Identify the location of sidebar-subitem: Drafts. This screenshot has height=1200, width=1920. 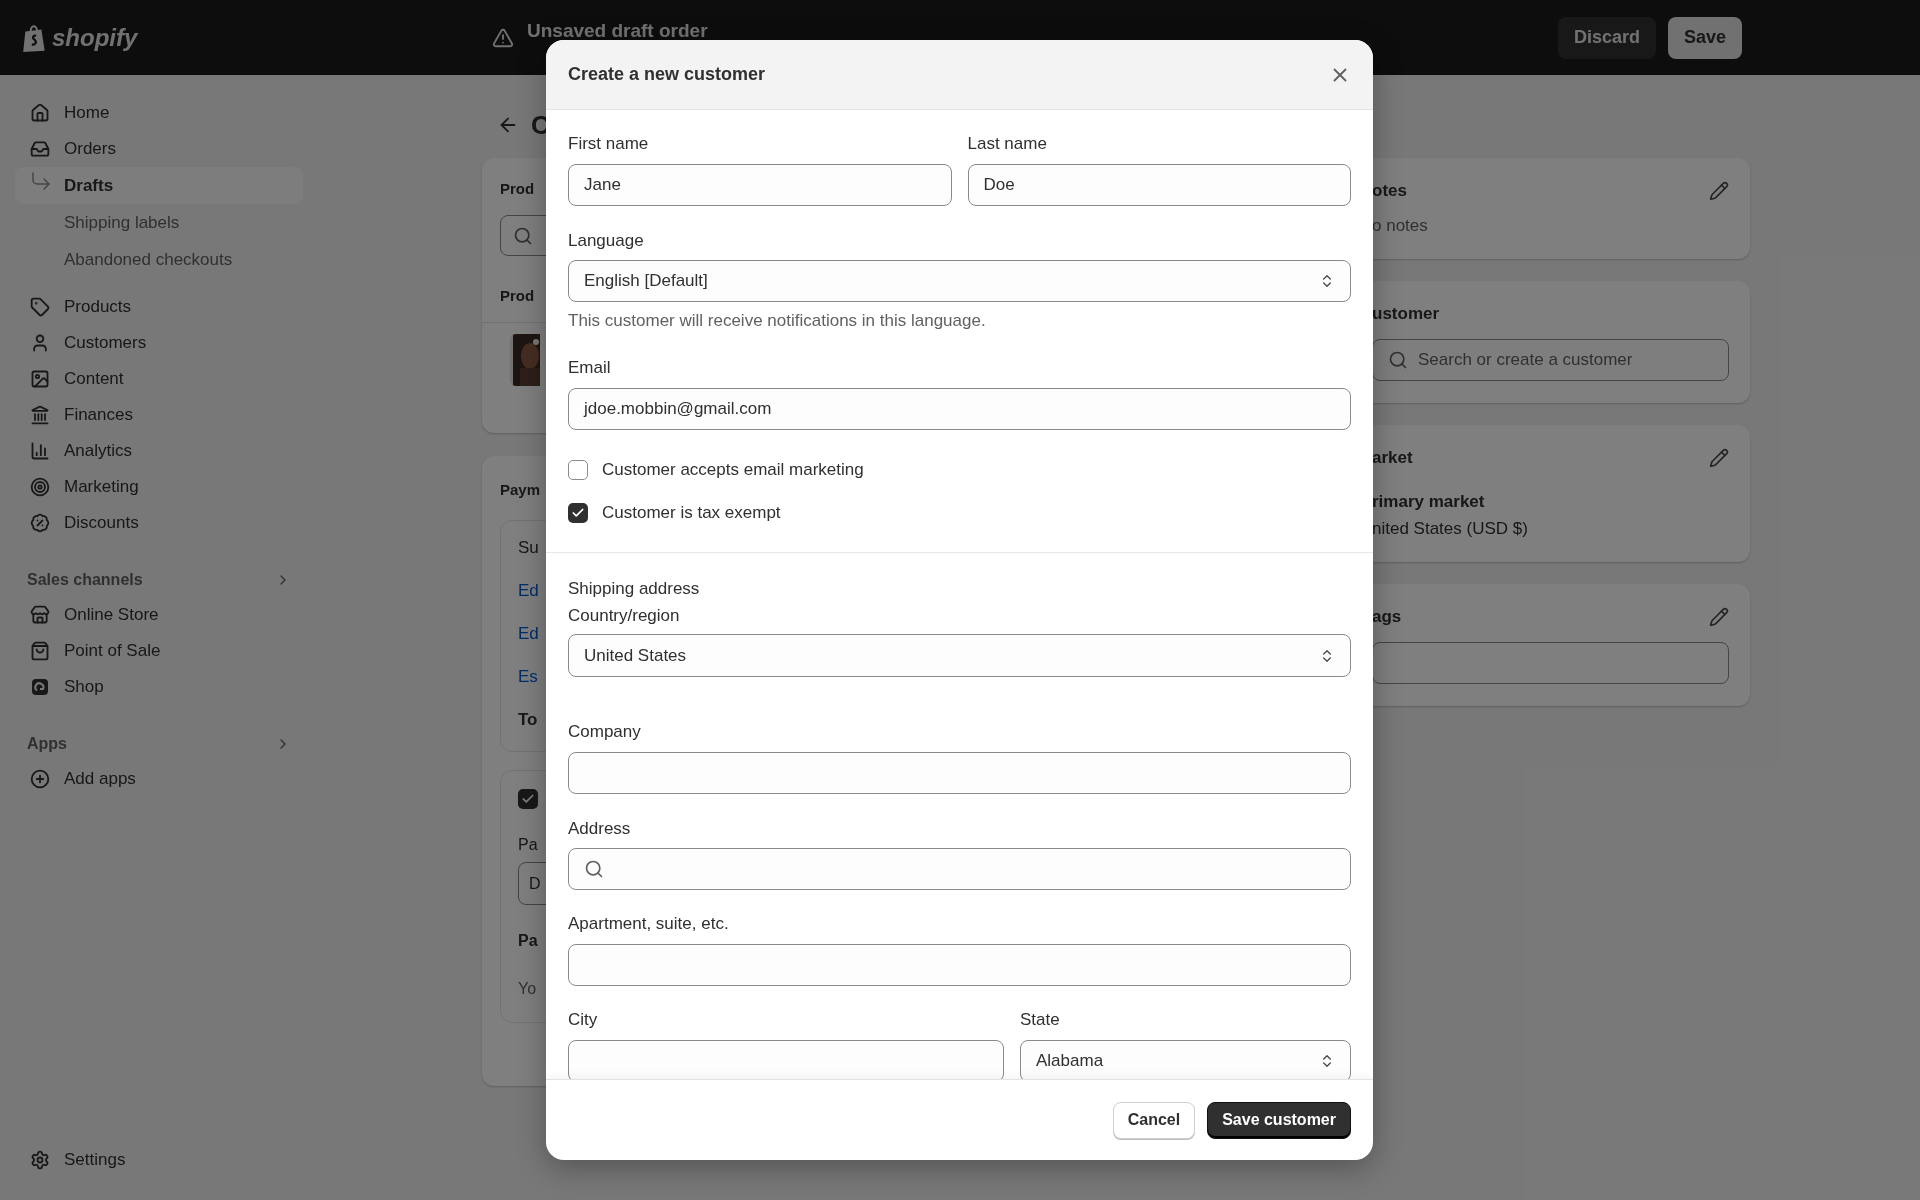
(159, 185).